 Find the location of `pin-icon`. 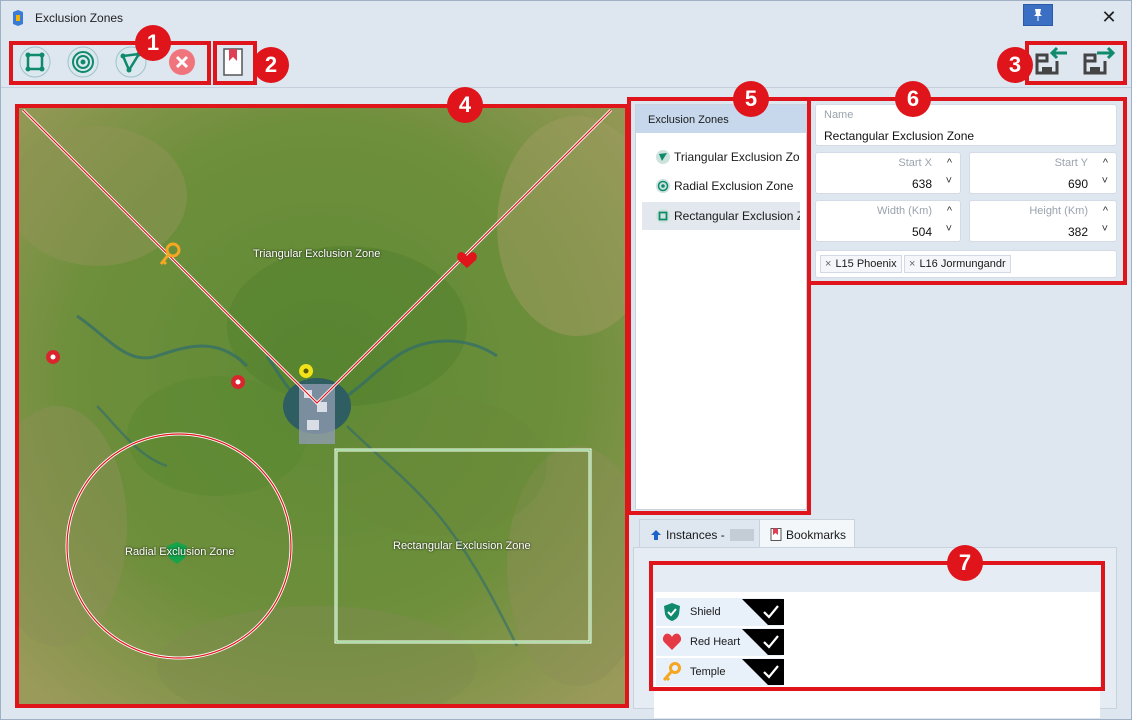

pin-icon is located at coordinates (1038, 15).